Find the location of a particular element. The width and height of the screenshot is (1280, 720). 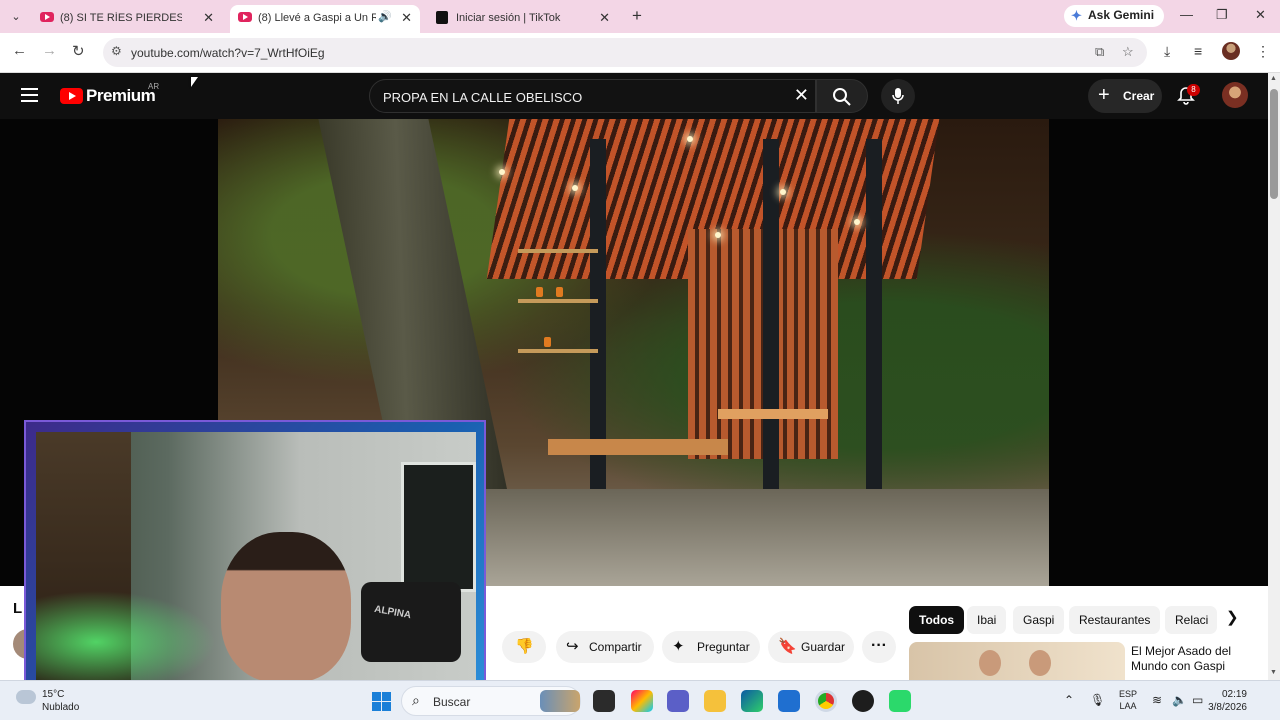

battery-icon: ▭ is located at coordinates (1197, 700).